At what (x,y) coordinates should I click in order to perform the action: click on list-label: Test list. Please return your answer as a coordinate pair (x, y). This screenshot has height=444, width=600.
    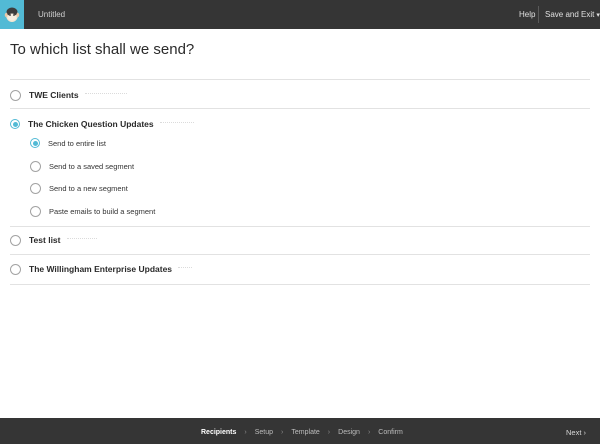
    Looking at the image, I should click on (45, 240).